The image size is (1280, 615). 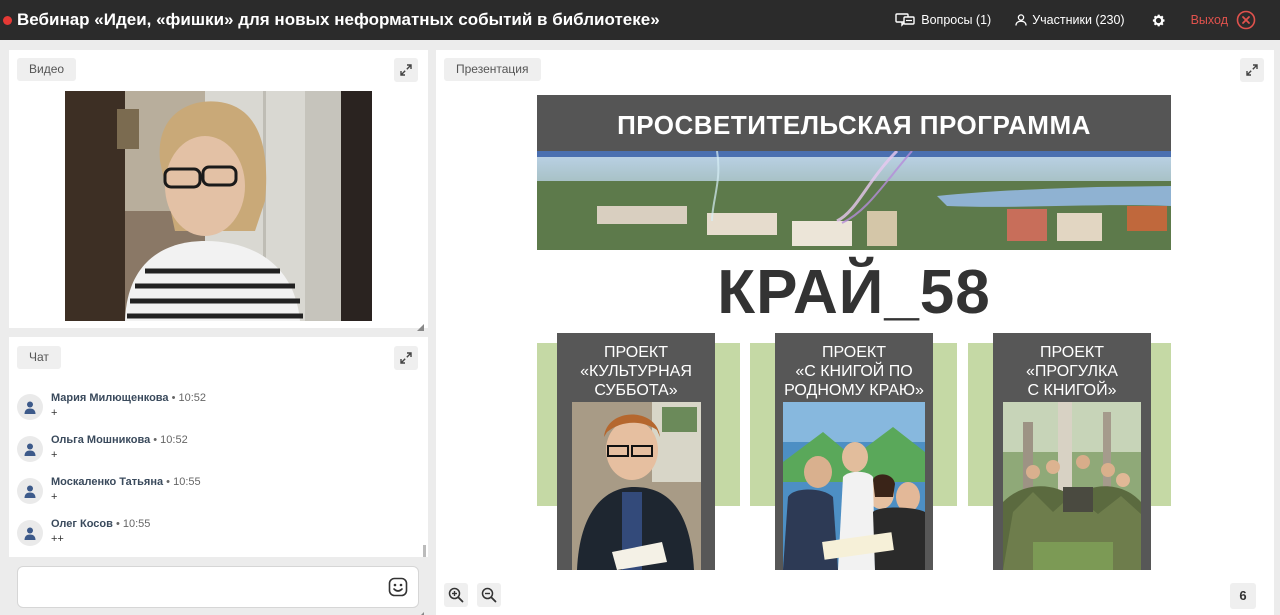 I want to click on message-author: Ольга Мошникова, so click(x=101, y=440).